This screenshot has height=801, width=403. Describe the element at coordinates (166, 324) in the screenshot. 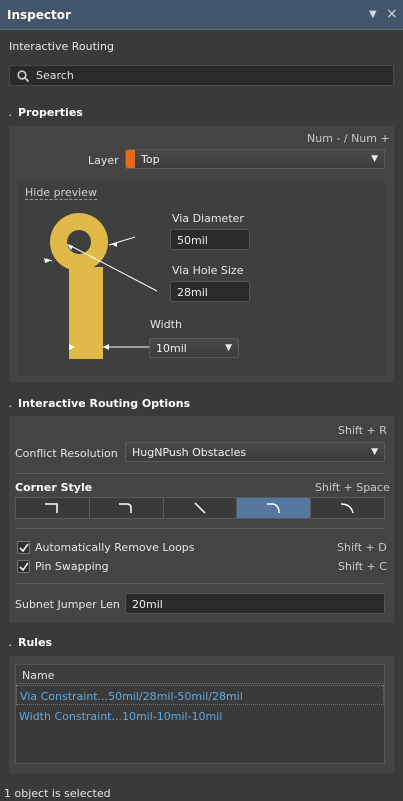

I see `width-label: Width` at that location.